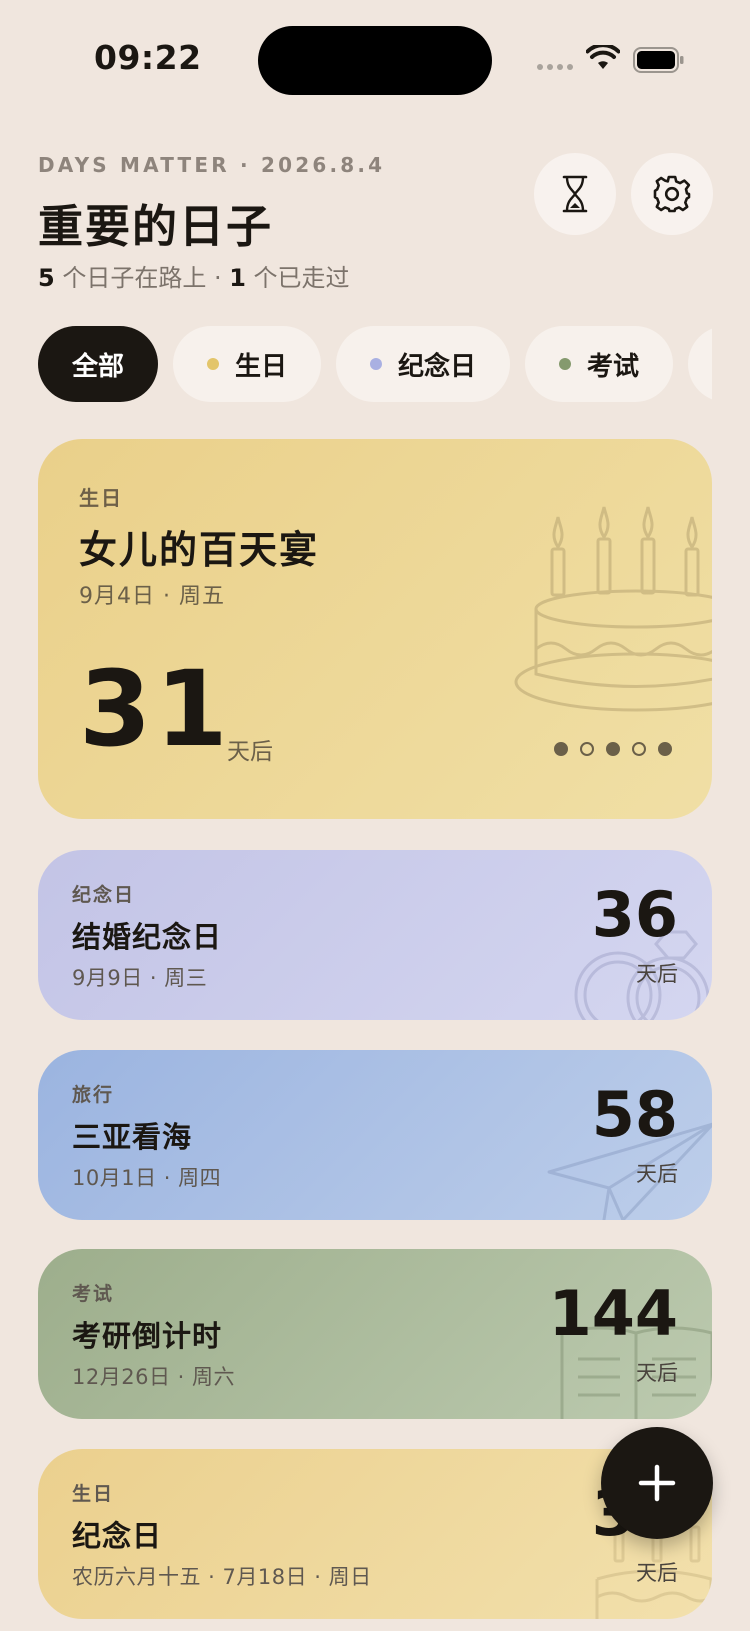 This screenshot has height=1631, width=750. I want to click on battery-icon, so click(658, 60).